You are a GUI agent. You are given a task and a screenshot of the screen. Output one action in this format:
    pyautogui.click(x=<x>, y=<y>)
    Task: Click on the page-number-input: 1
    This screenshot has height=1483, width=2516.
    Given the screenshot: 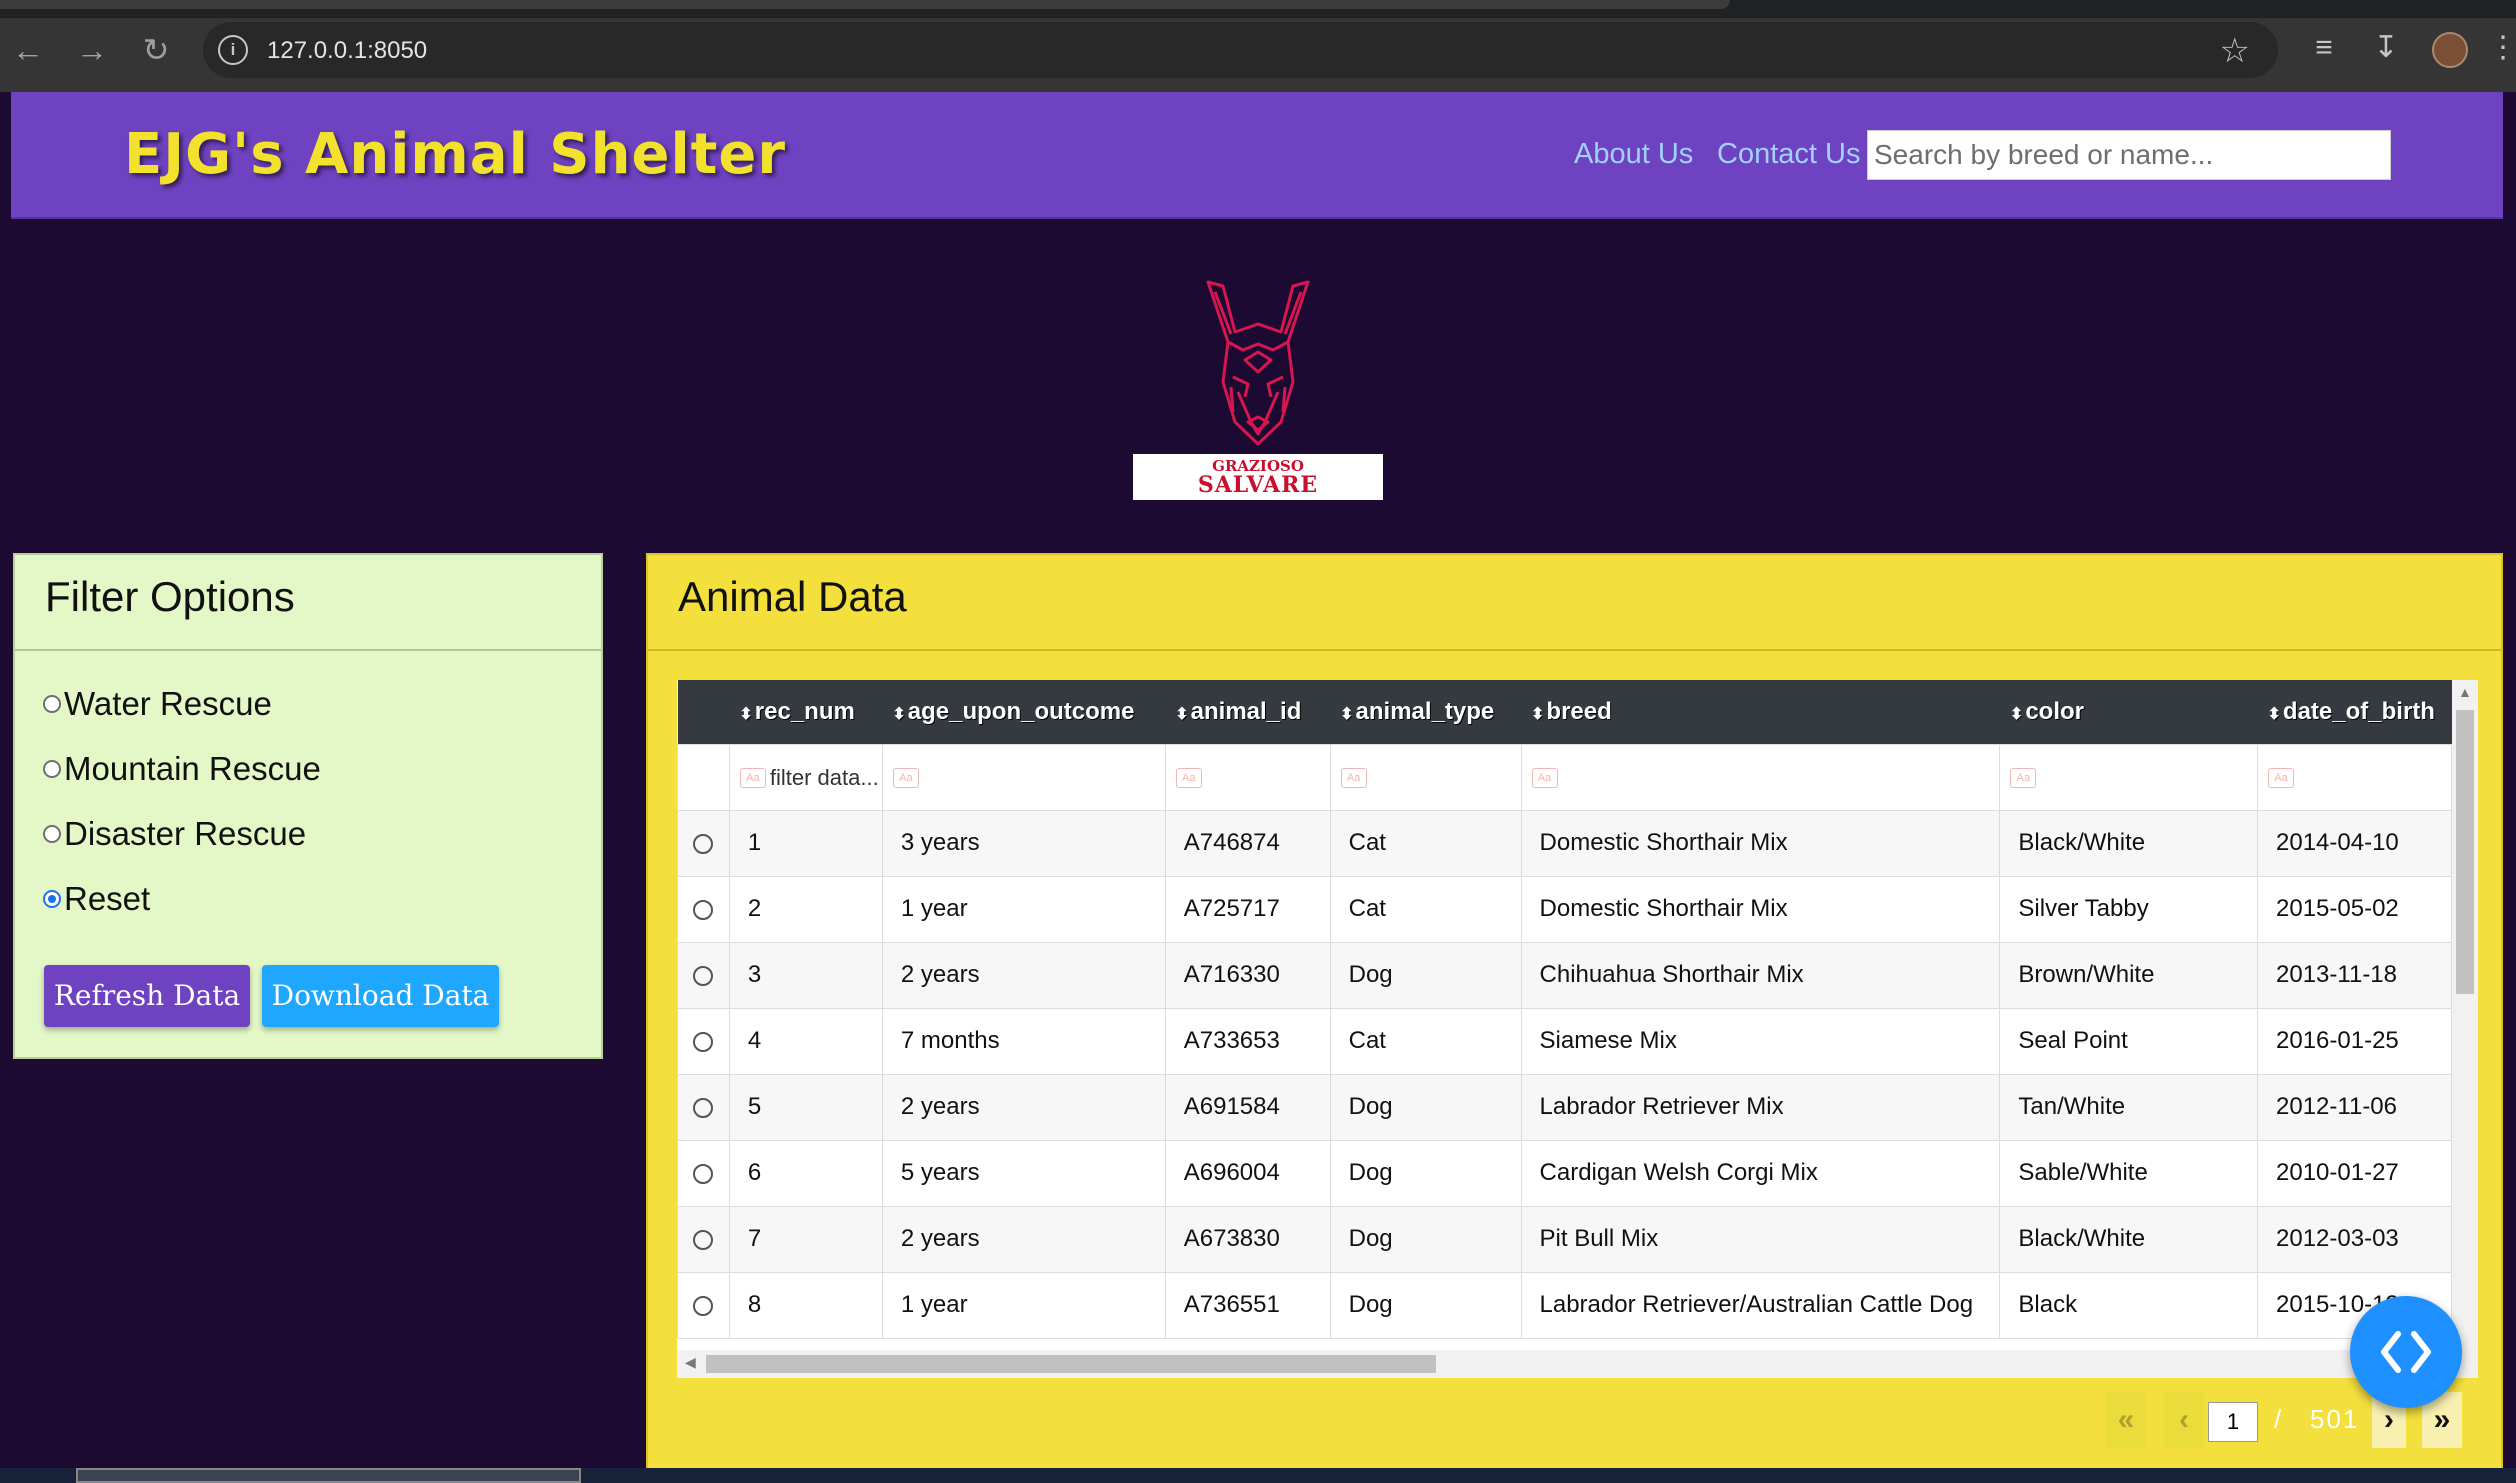 What is the action you would take?
    pyautogui.click(x=2233, y=1422)
    